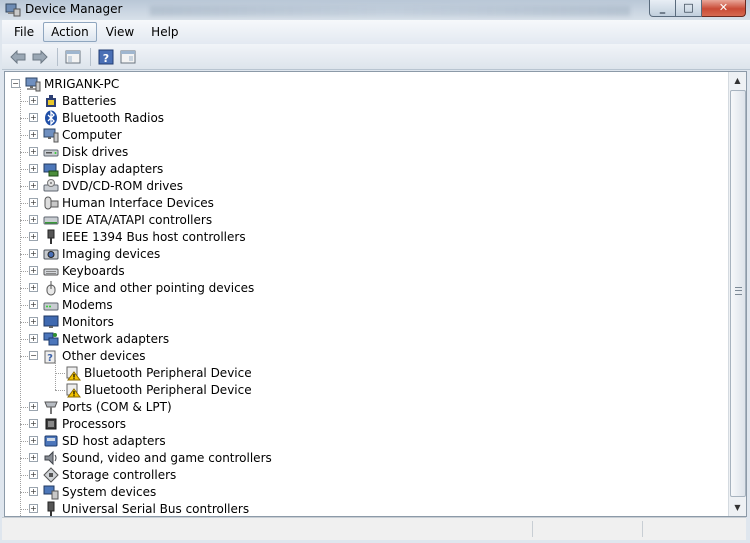  What do you see at coordinates (51, 509) in the screenshot?
I see `usb-icon` at bounding box center [51, 509].